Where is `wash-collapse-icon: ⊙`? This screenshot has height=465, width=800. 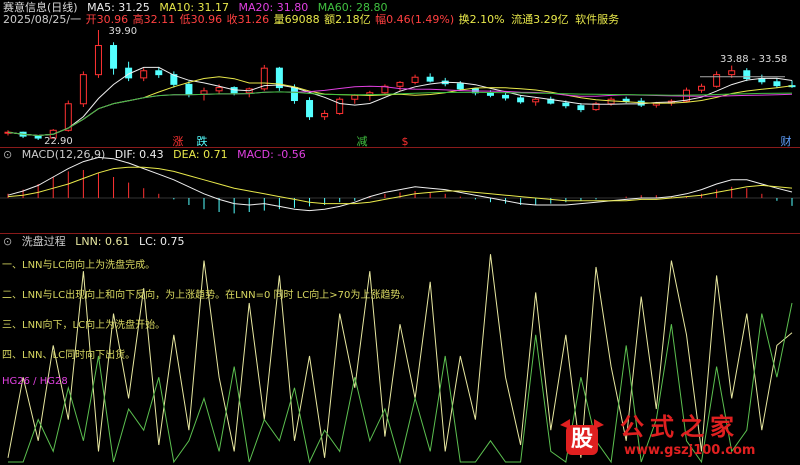
wash-collapse-icon: ⊙ is located at coordinates (7, 241).